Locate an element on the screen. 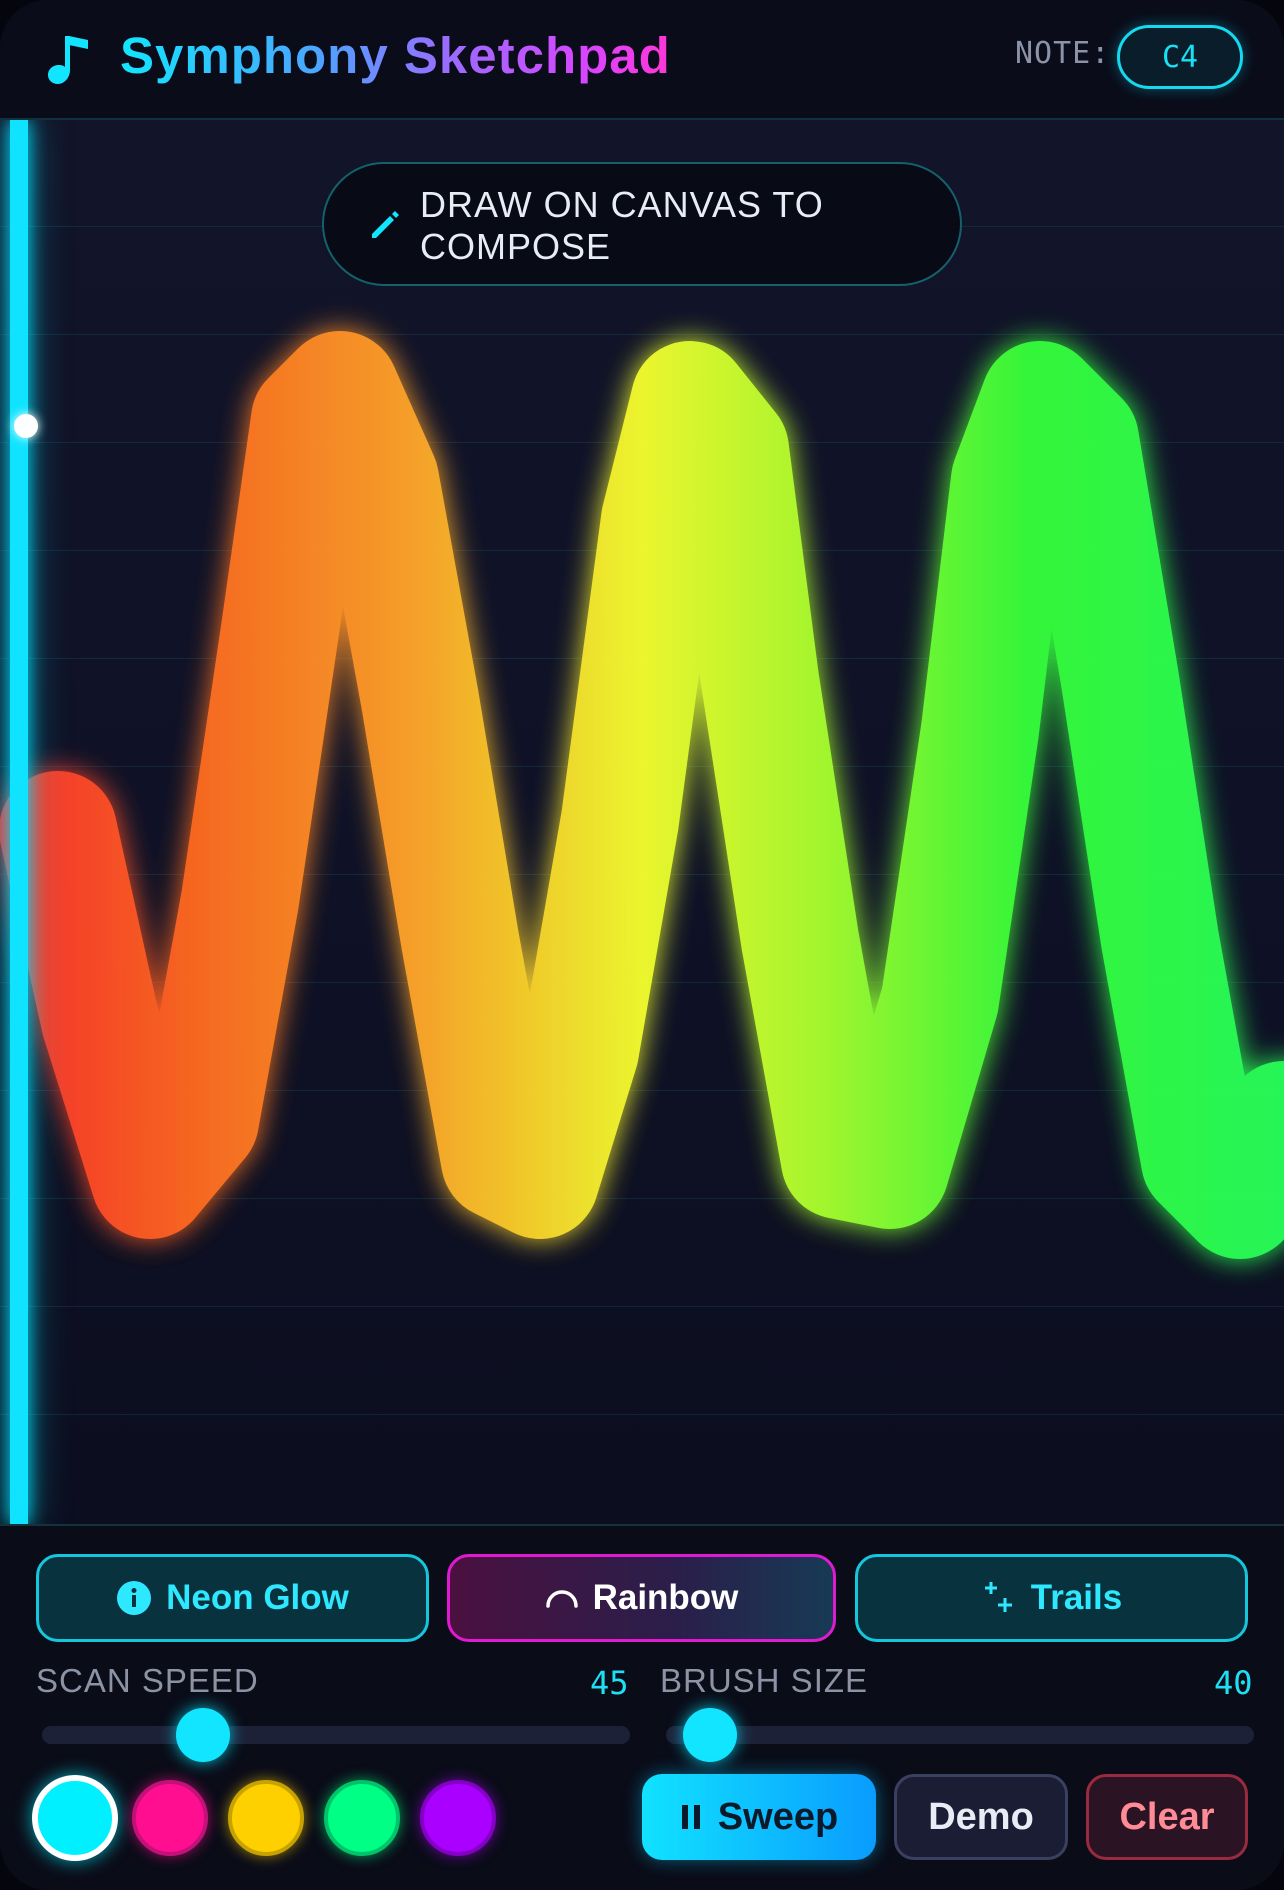 Image resolution: width=1284 pixels, height=1890 pixels. clear-button: Clear is located at coordinates (1167, 1817).